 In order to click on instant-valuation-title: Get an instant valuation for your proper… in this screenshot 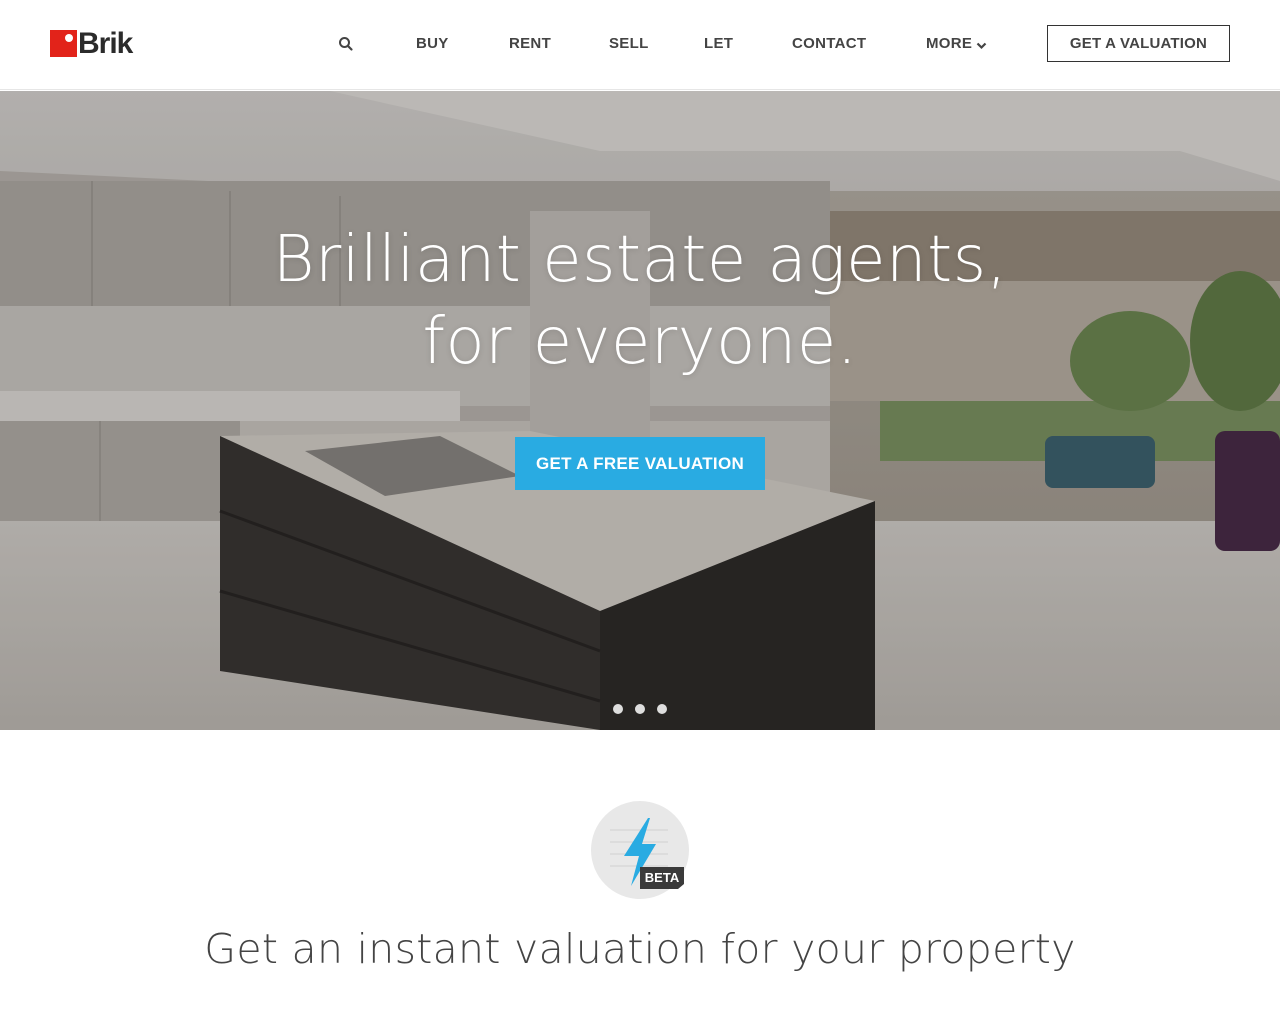, I will do `click(640, 949)`.